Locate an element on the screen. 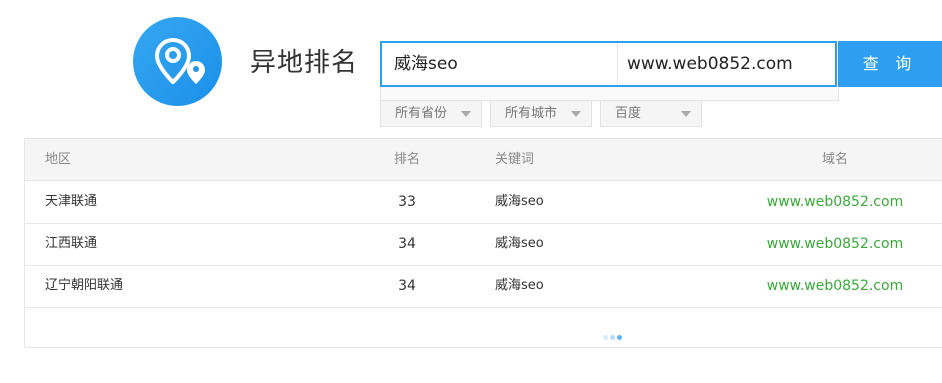  search-divider is located at coordinates (617, 64).